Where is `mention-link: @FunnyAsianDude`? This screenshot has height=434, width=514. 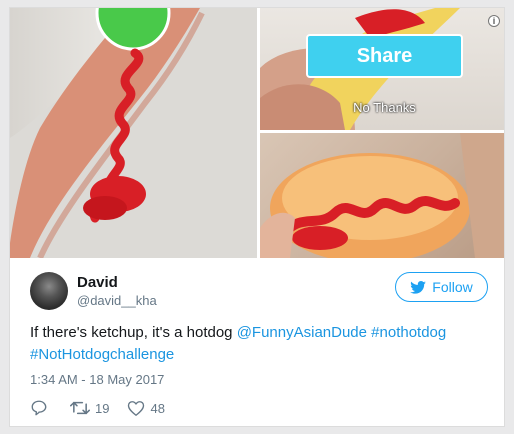 mention-link: @FunnyAsianDude is located at coordinates (302, 332).